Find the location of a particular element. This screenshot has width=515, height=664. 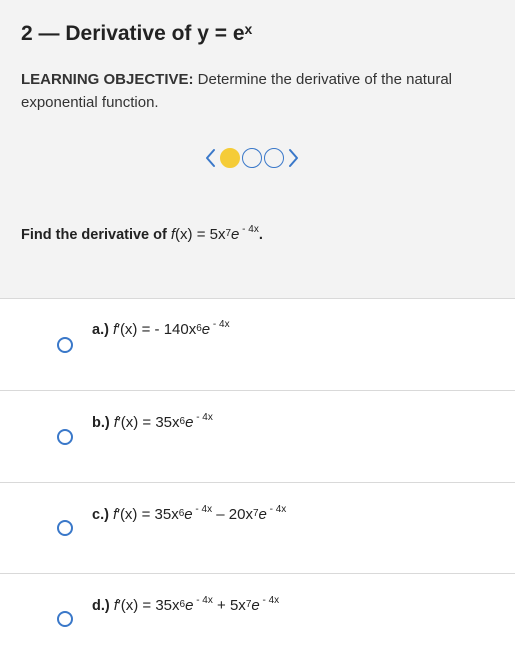

prompt-period: . is located at coordinates (260, 235).